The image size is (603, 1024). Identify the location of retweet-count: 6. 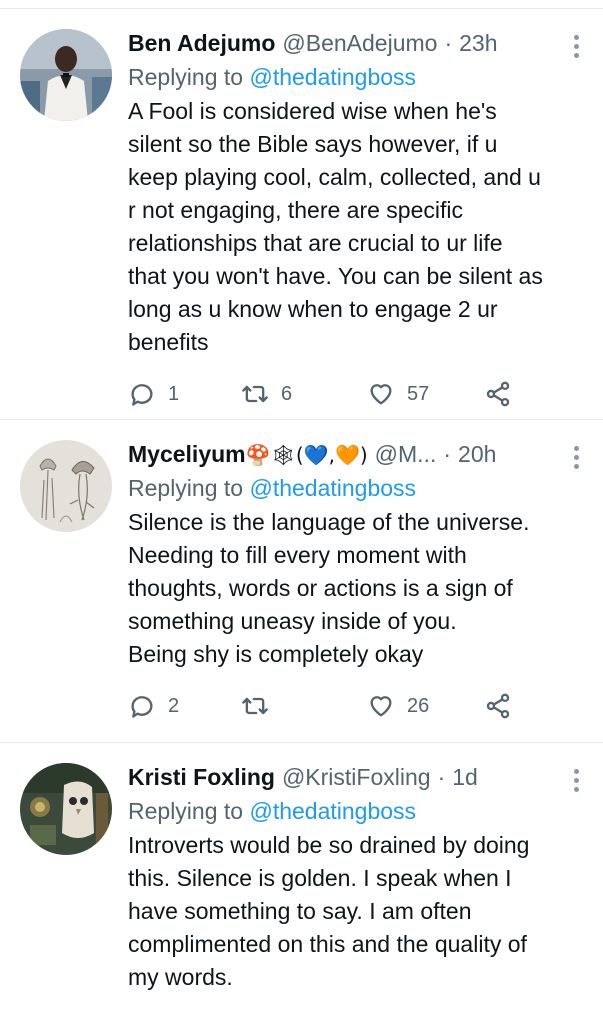
(287, 393).